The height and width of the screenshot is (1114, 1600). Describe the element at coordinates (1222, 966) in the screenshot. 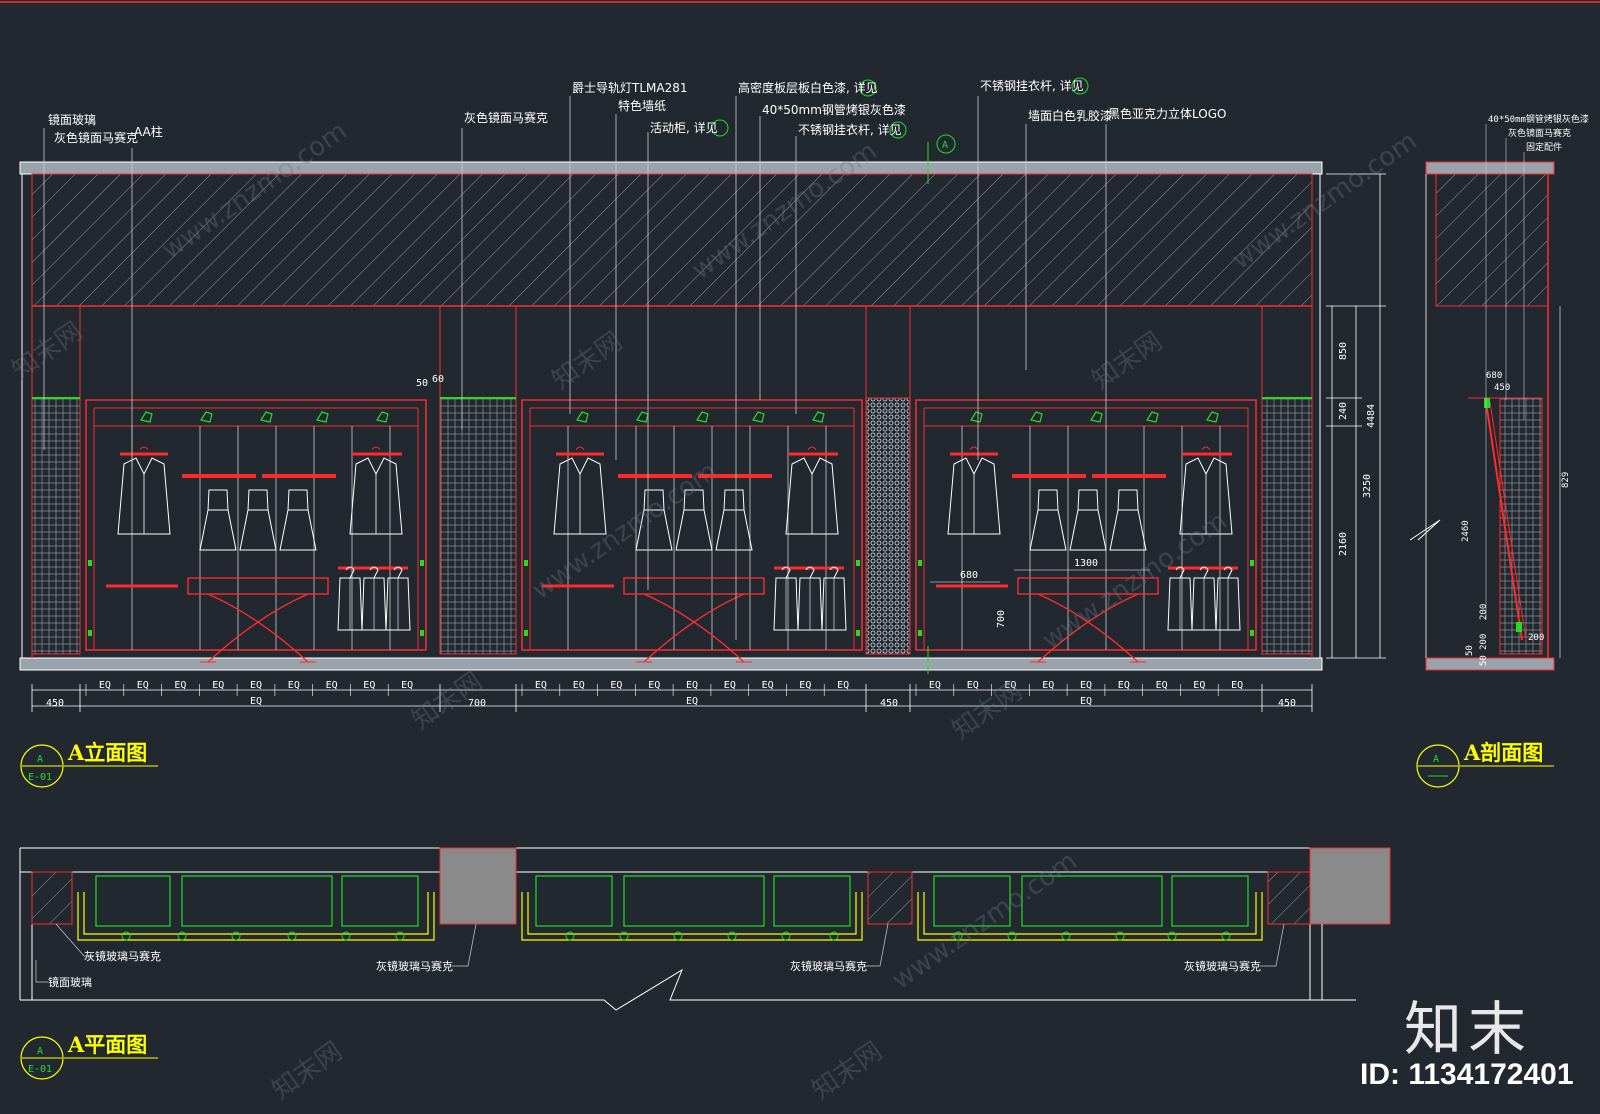

I see `plan-callout-mosaic-4: 灰镜玻璃马赛克` at that location.